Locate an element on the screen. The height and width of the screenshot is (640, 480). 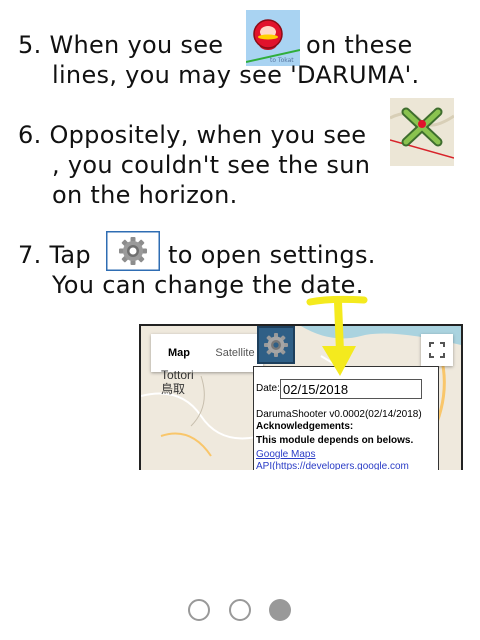
step-6-line-1: 6. Oppositely, when you see is located at coordinates (192, 135).